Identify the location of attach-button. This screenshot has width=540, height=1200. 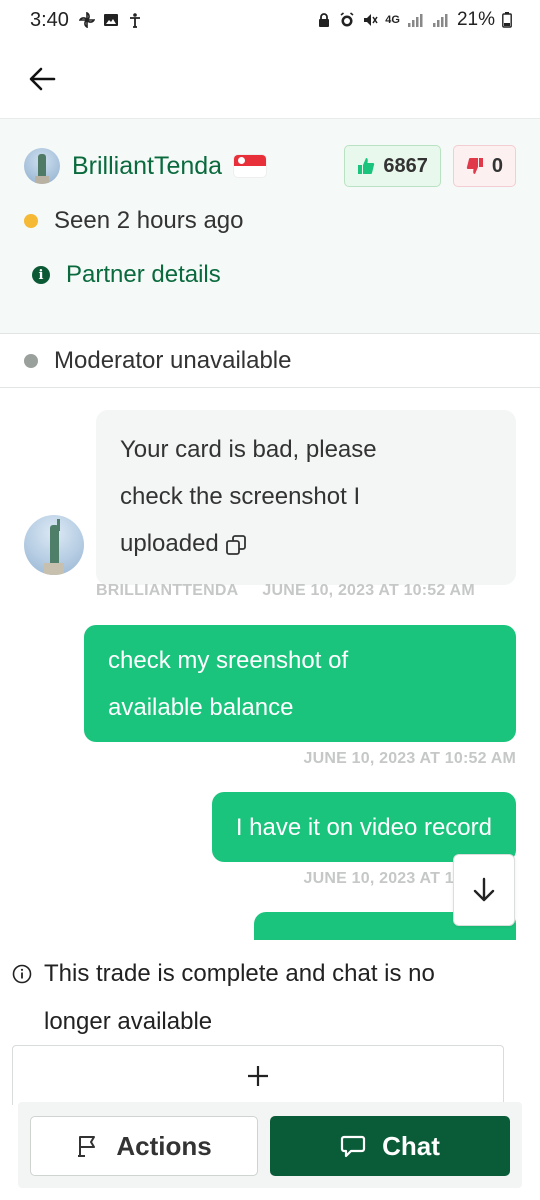
(258, 1075).